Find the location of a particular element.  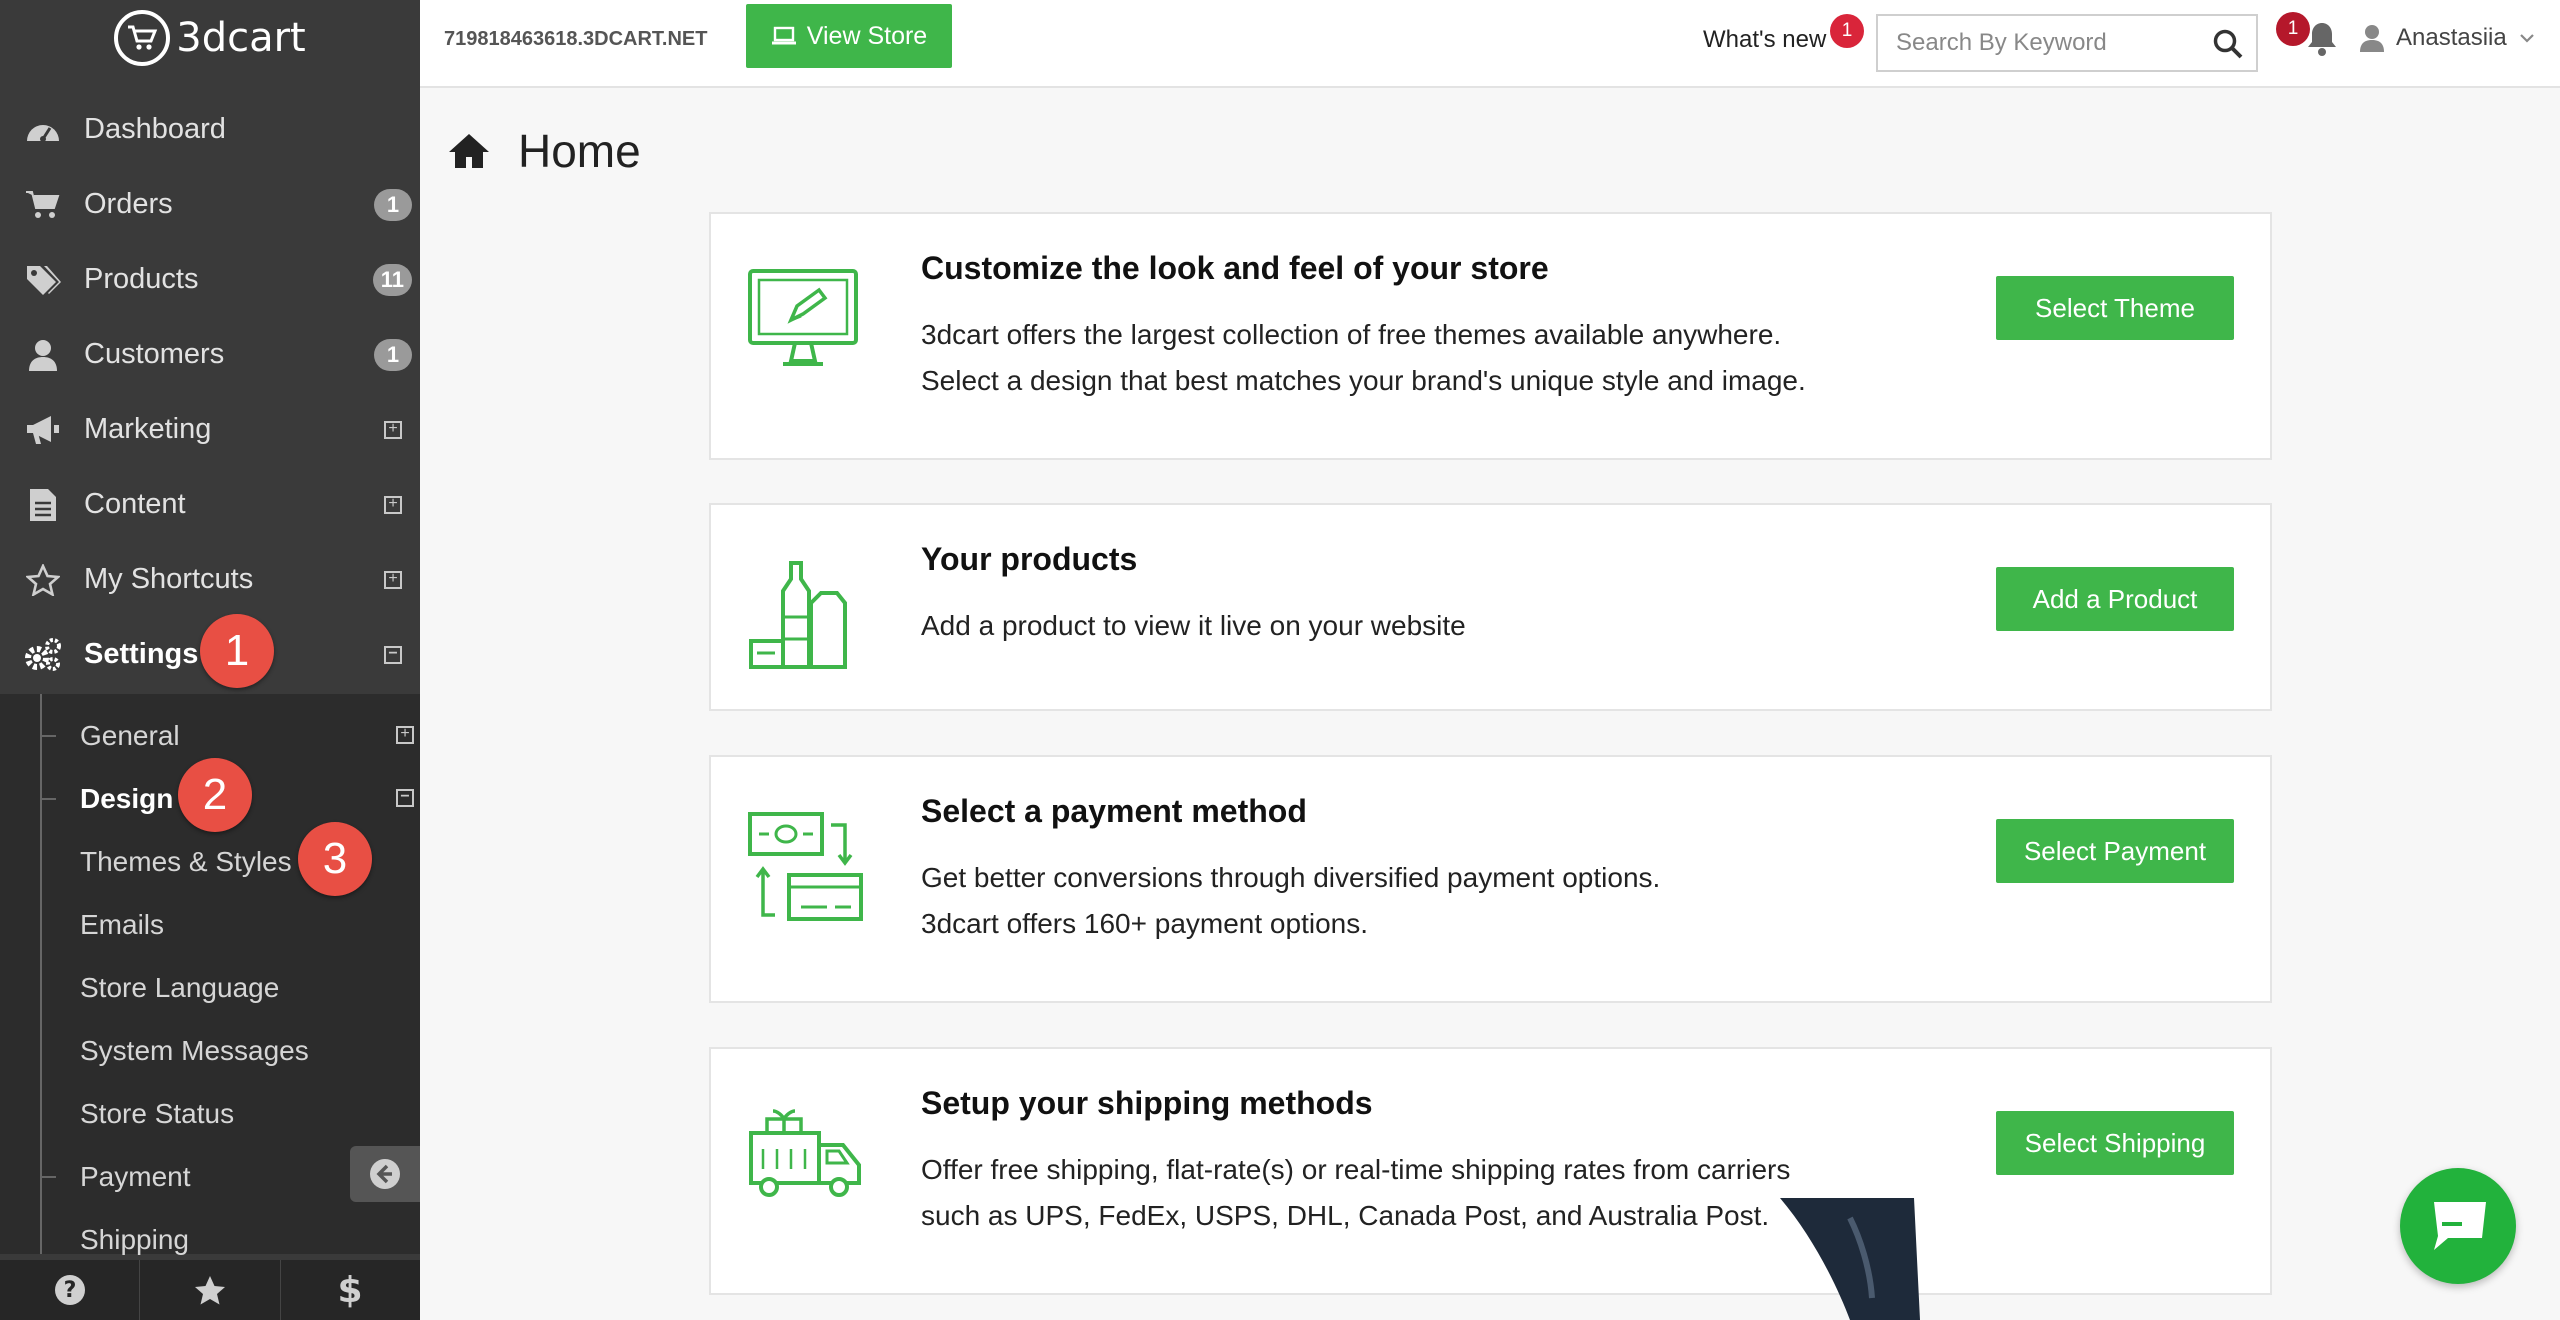

sidebar-item-label: Products is located at coordinates (141, 279).